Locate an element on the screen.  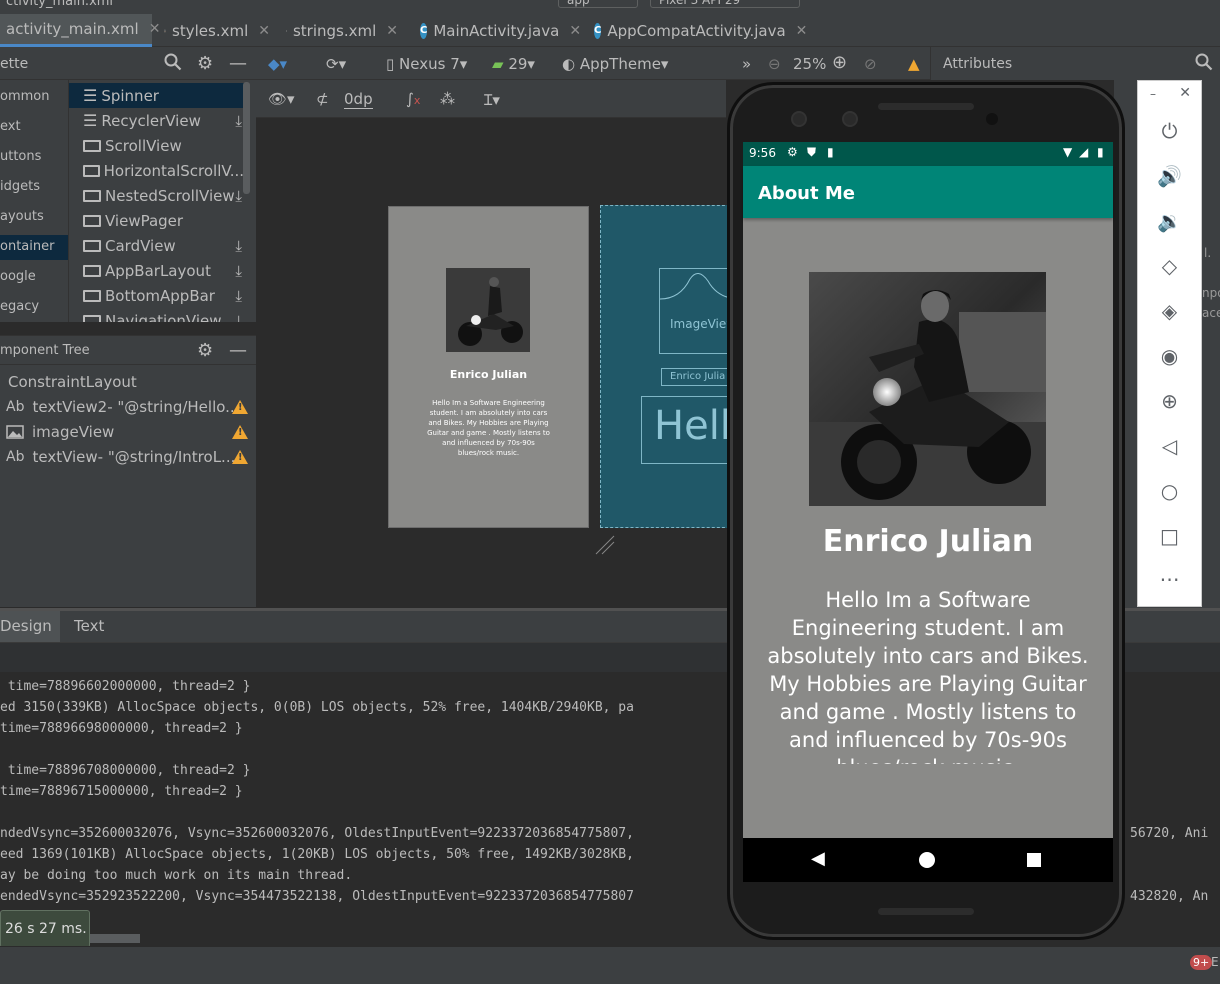
device-select: Pixel 3 API 29 is located at coordinates (725, 4).